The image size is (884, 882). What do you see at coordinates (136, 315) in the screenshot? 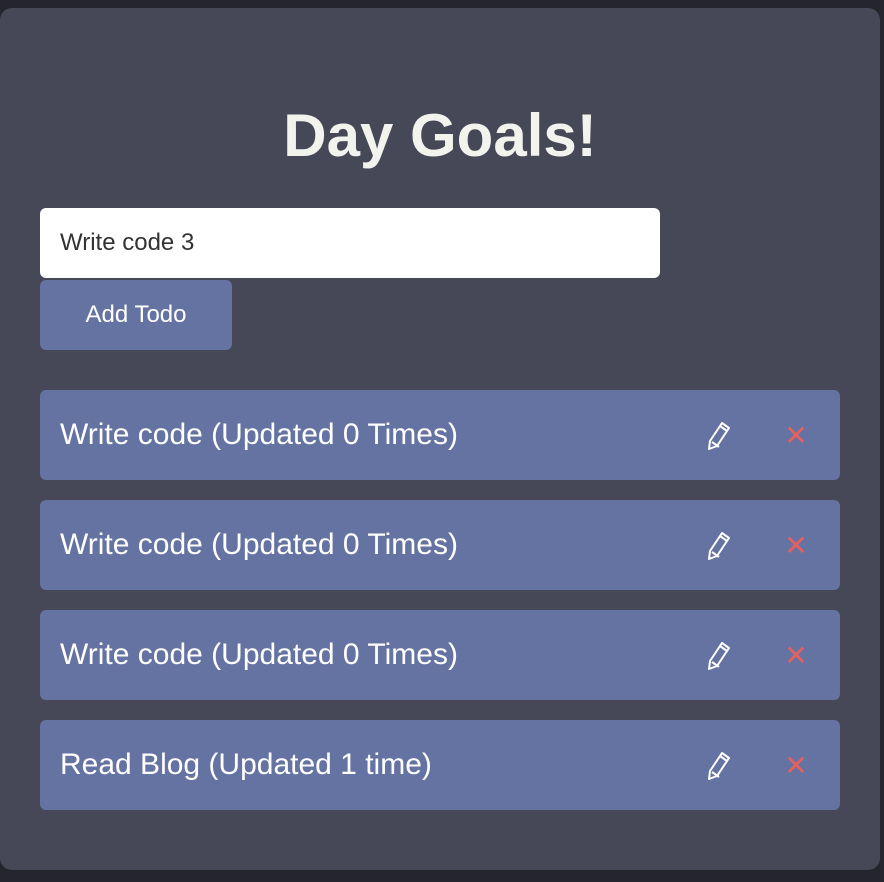
I see `add-todo-button: Add Todo` at bounding box center [136, 315].